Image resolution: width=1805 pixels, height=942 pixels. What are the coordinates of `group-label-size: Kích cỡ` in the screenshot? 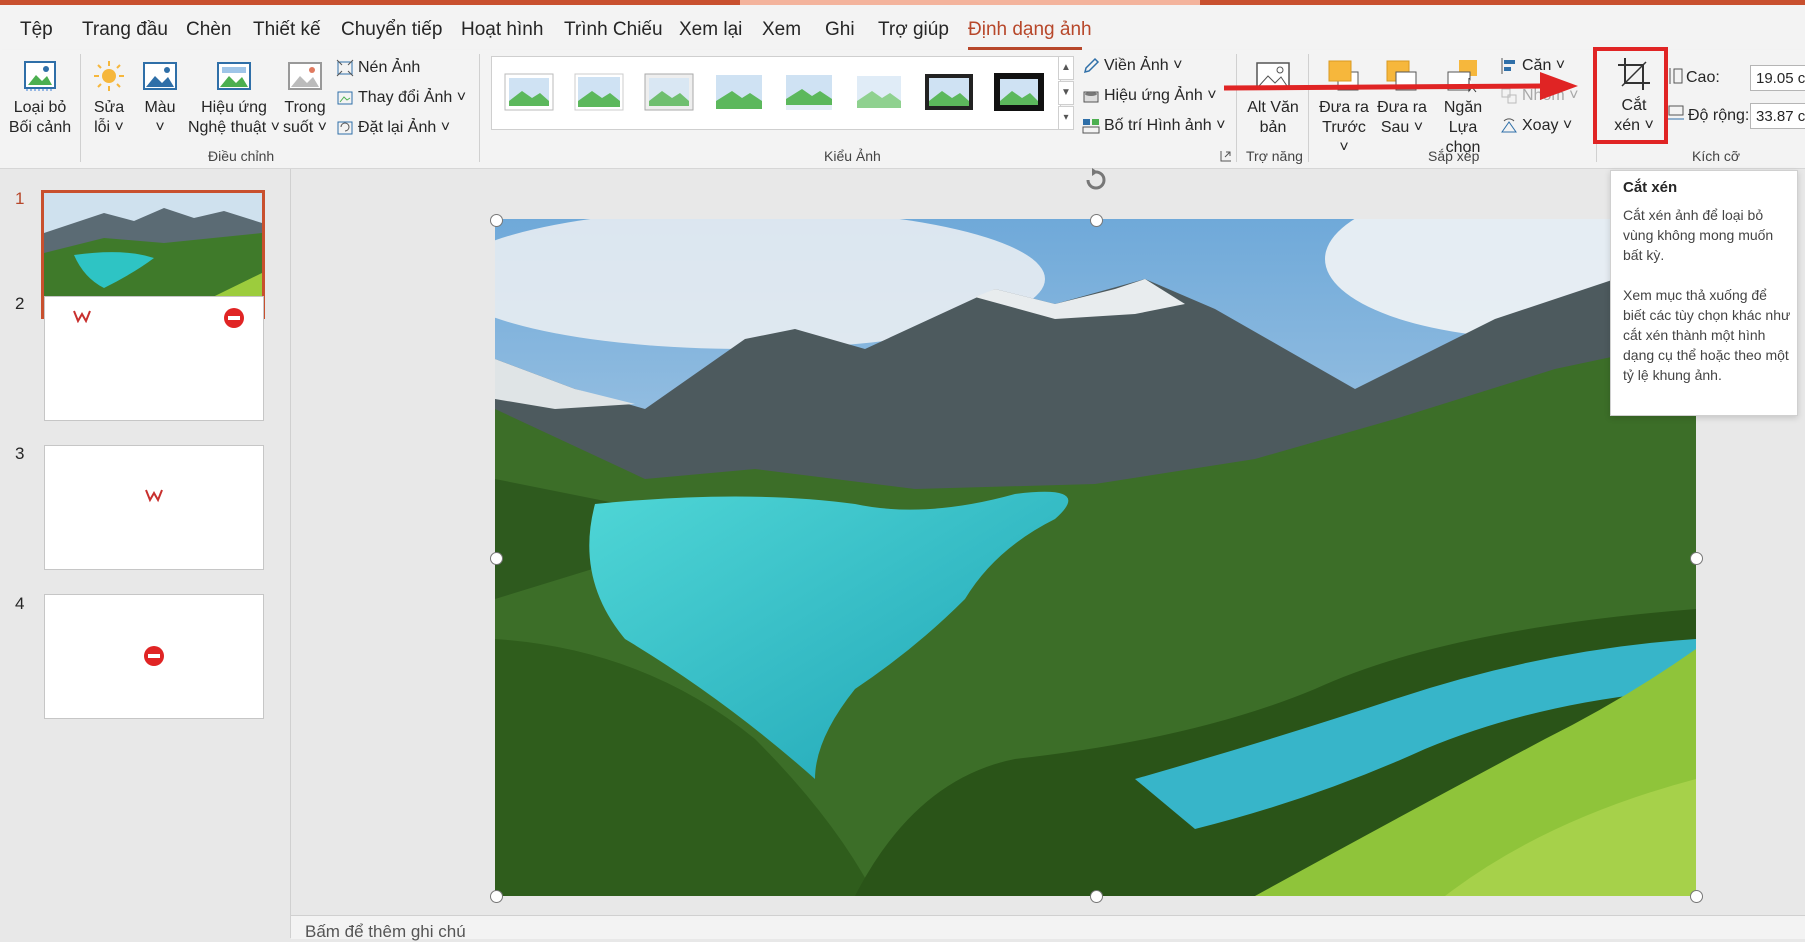 It's located at (1716, 156).